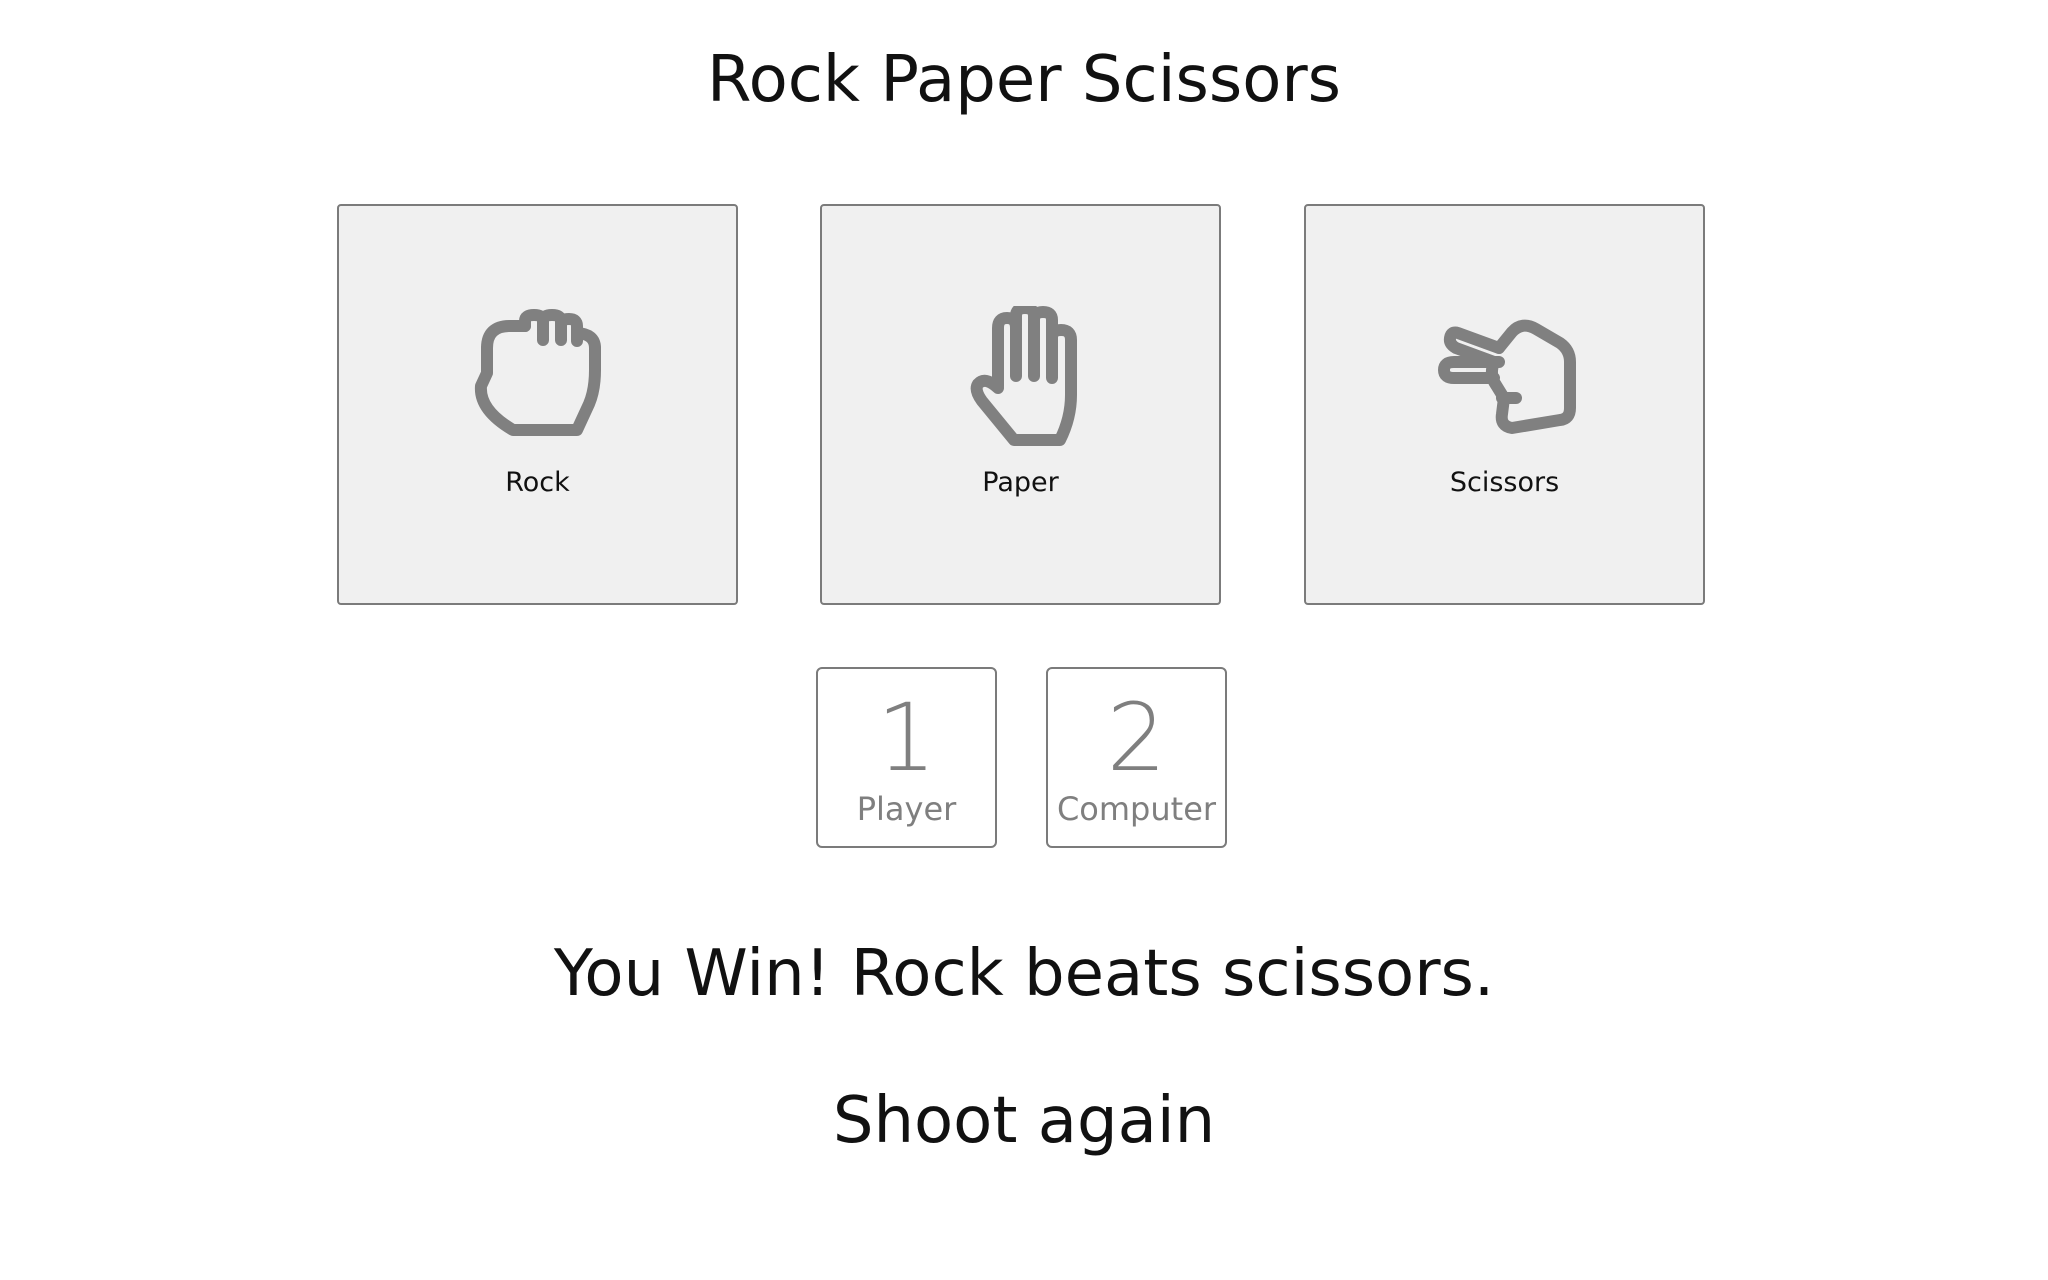  What do you see at coordinates (906, 809) in the screenshot?
I see `player-score-label: Player` at bounding box center [906, 809].